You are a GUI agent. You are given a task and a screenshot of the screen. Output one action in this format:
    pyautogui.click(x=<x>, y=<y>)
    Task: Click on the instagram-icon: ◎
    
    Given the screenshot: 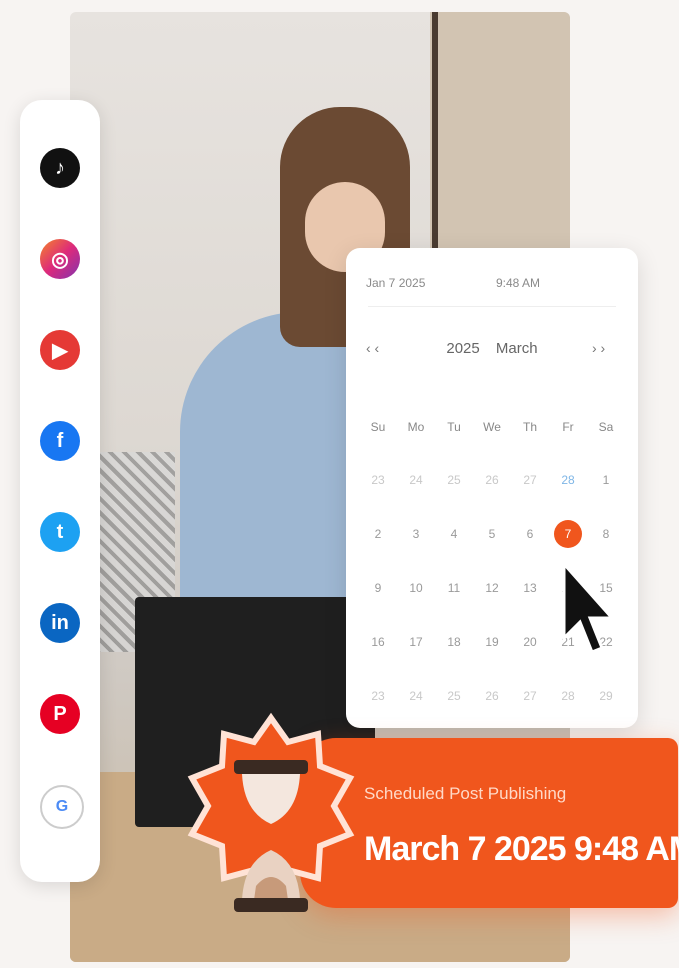 What is the action you would take?
    pyautogui.click(x=60, y=259)
    